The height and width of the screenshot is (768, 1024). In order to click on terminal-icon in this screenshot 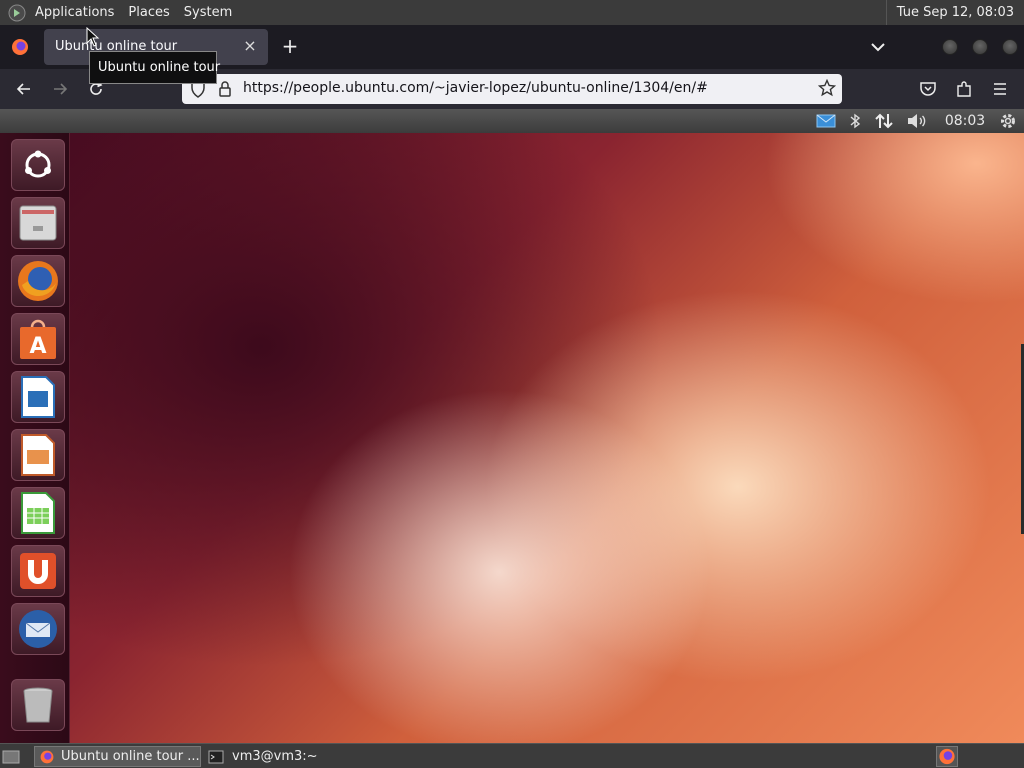, I will do `click(216, 756)`.